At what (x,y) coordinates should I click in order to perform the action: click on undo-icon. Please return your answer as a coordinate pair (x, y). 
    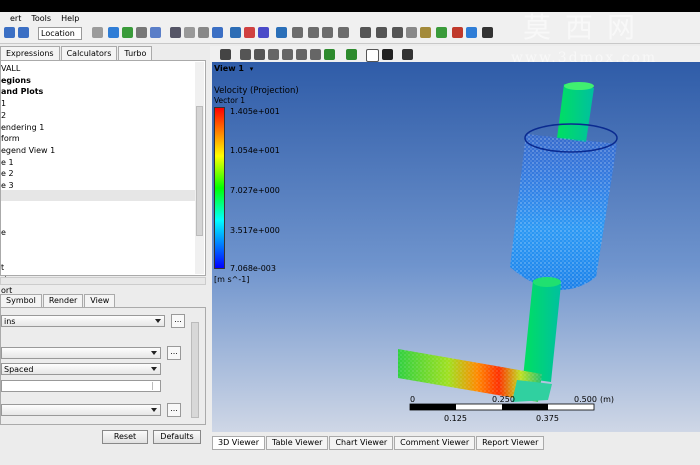
    Looking at the image, I should click on (9, 32).